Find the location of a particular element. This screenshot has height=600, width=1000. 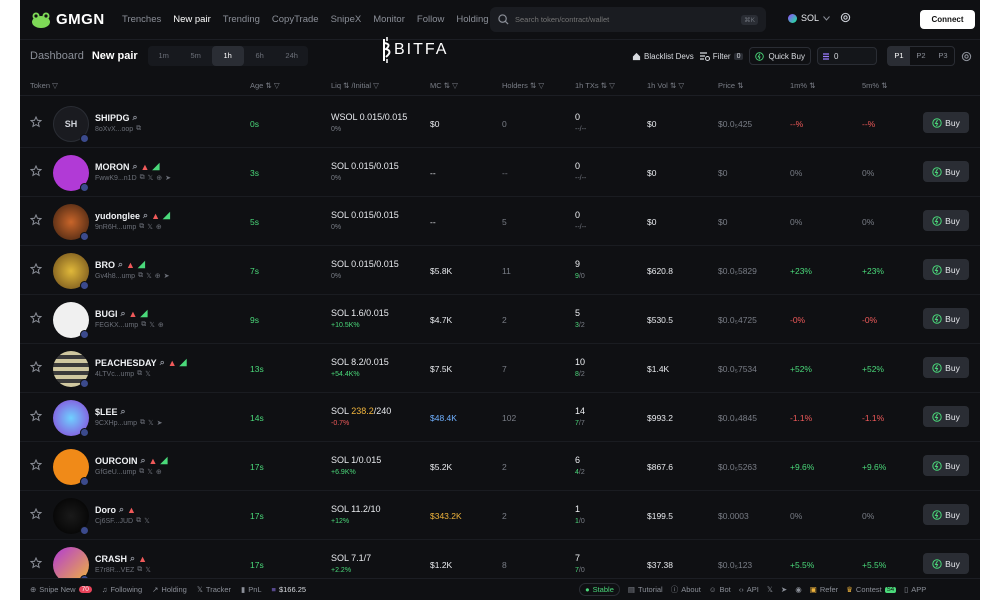

x-link: 𝕏 is located at coordinates (770, 589).